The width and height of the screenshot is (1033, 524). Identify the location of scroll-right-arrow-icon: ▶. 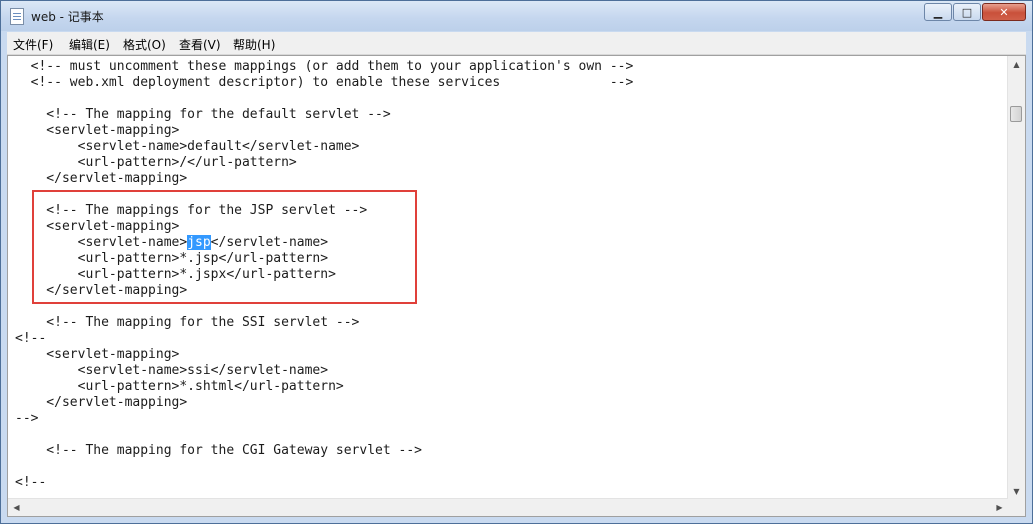
(999, 507).